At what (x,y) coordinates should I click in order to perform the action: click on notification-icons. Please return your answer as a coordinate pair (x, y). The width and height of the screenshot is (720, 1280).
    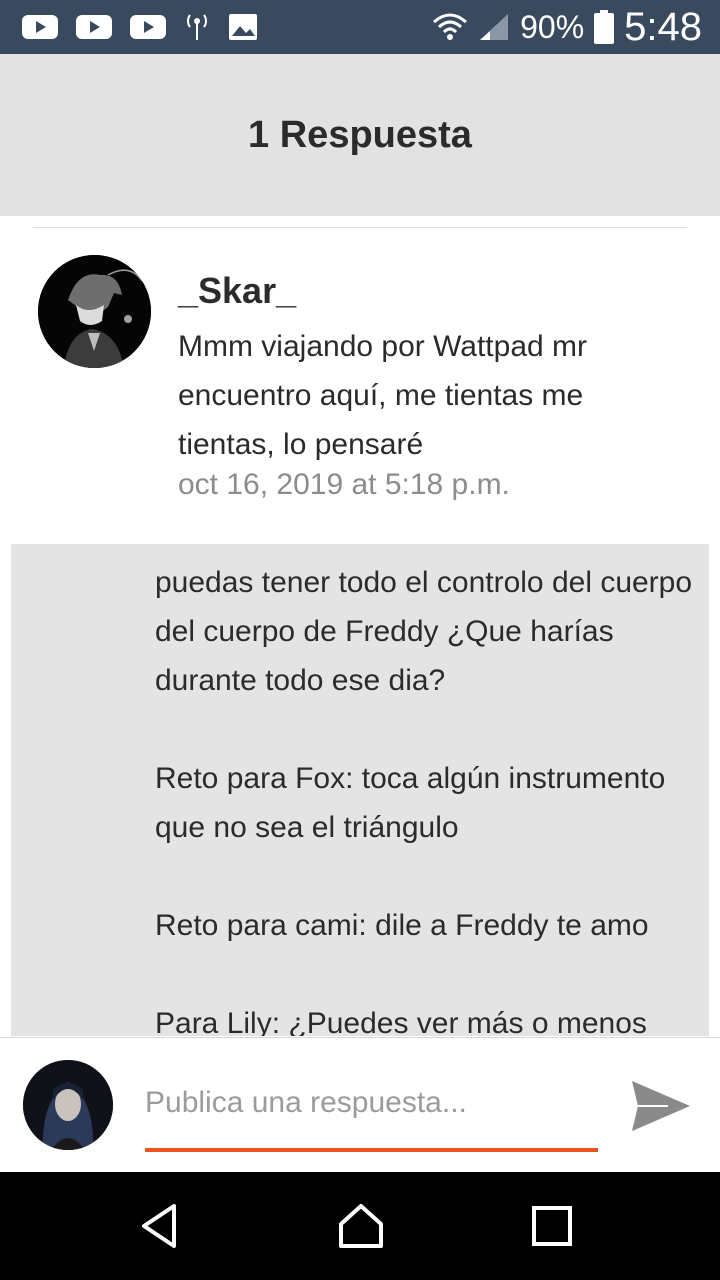
    Looking at the image, I should click on (140, 27).